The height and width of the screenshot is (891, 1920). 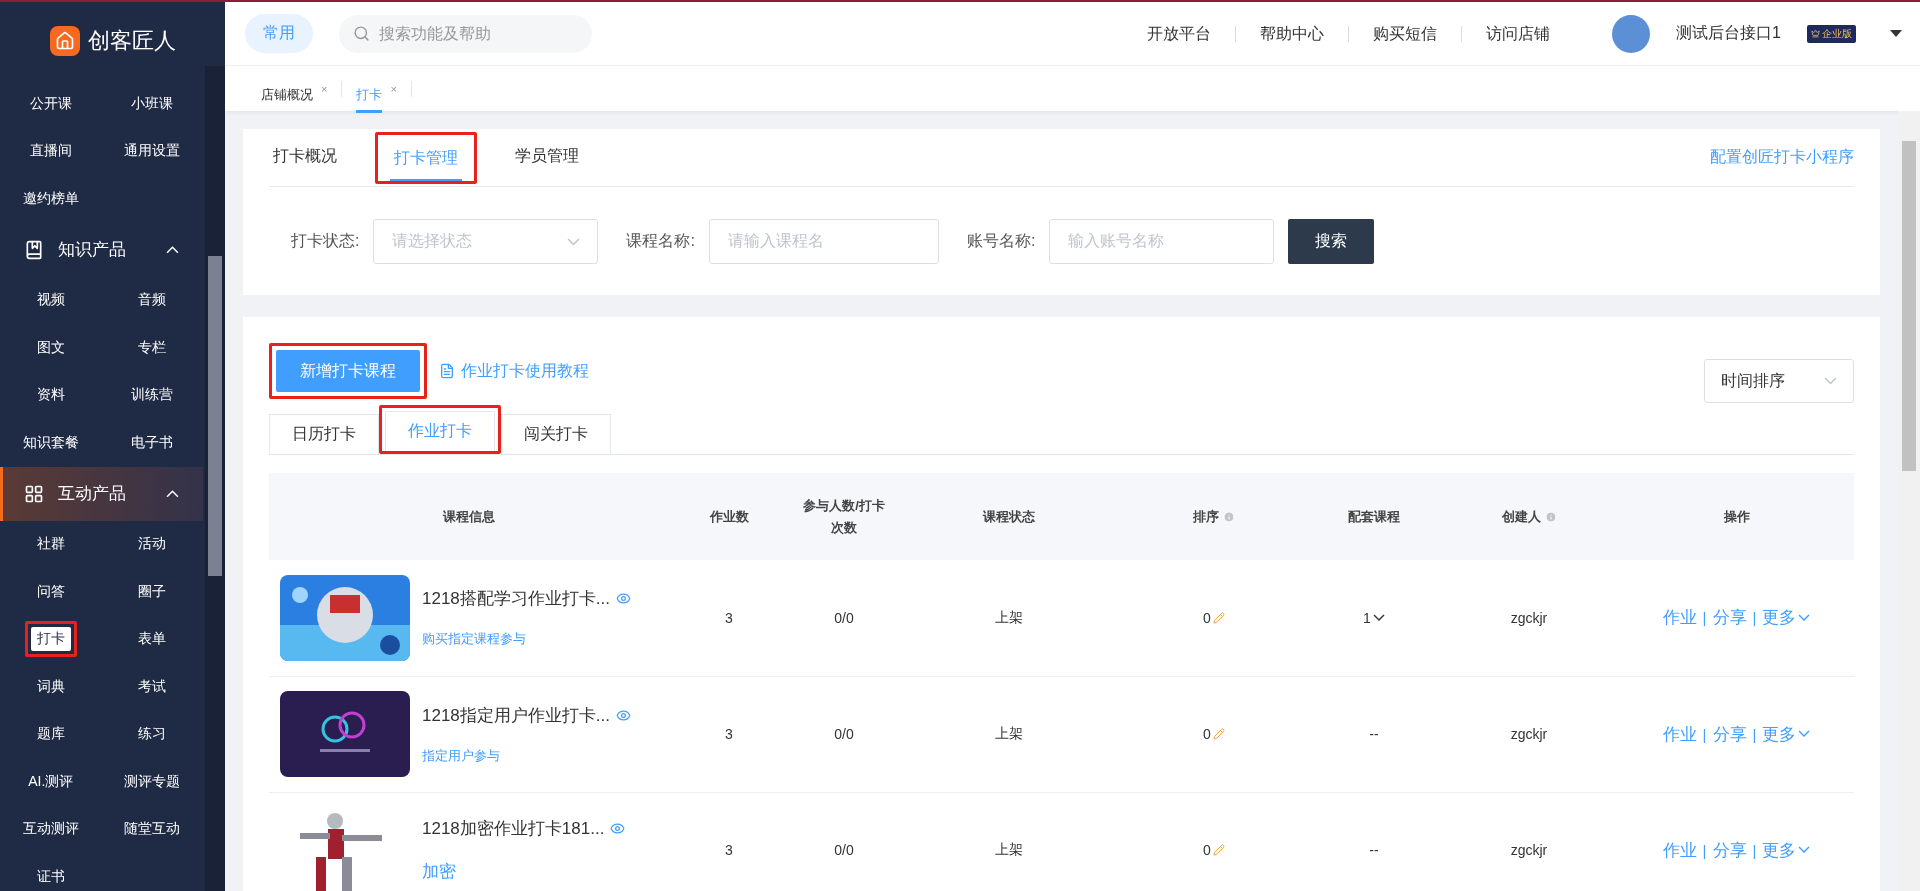 I want to click on sidebar-item: 小班课, so click(x=152, y=103).